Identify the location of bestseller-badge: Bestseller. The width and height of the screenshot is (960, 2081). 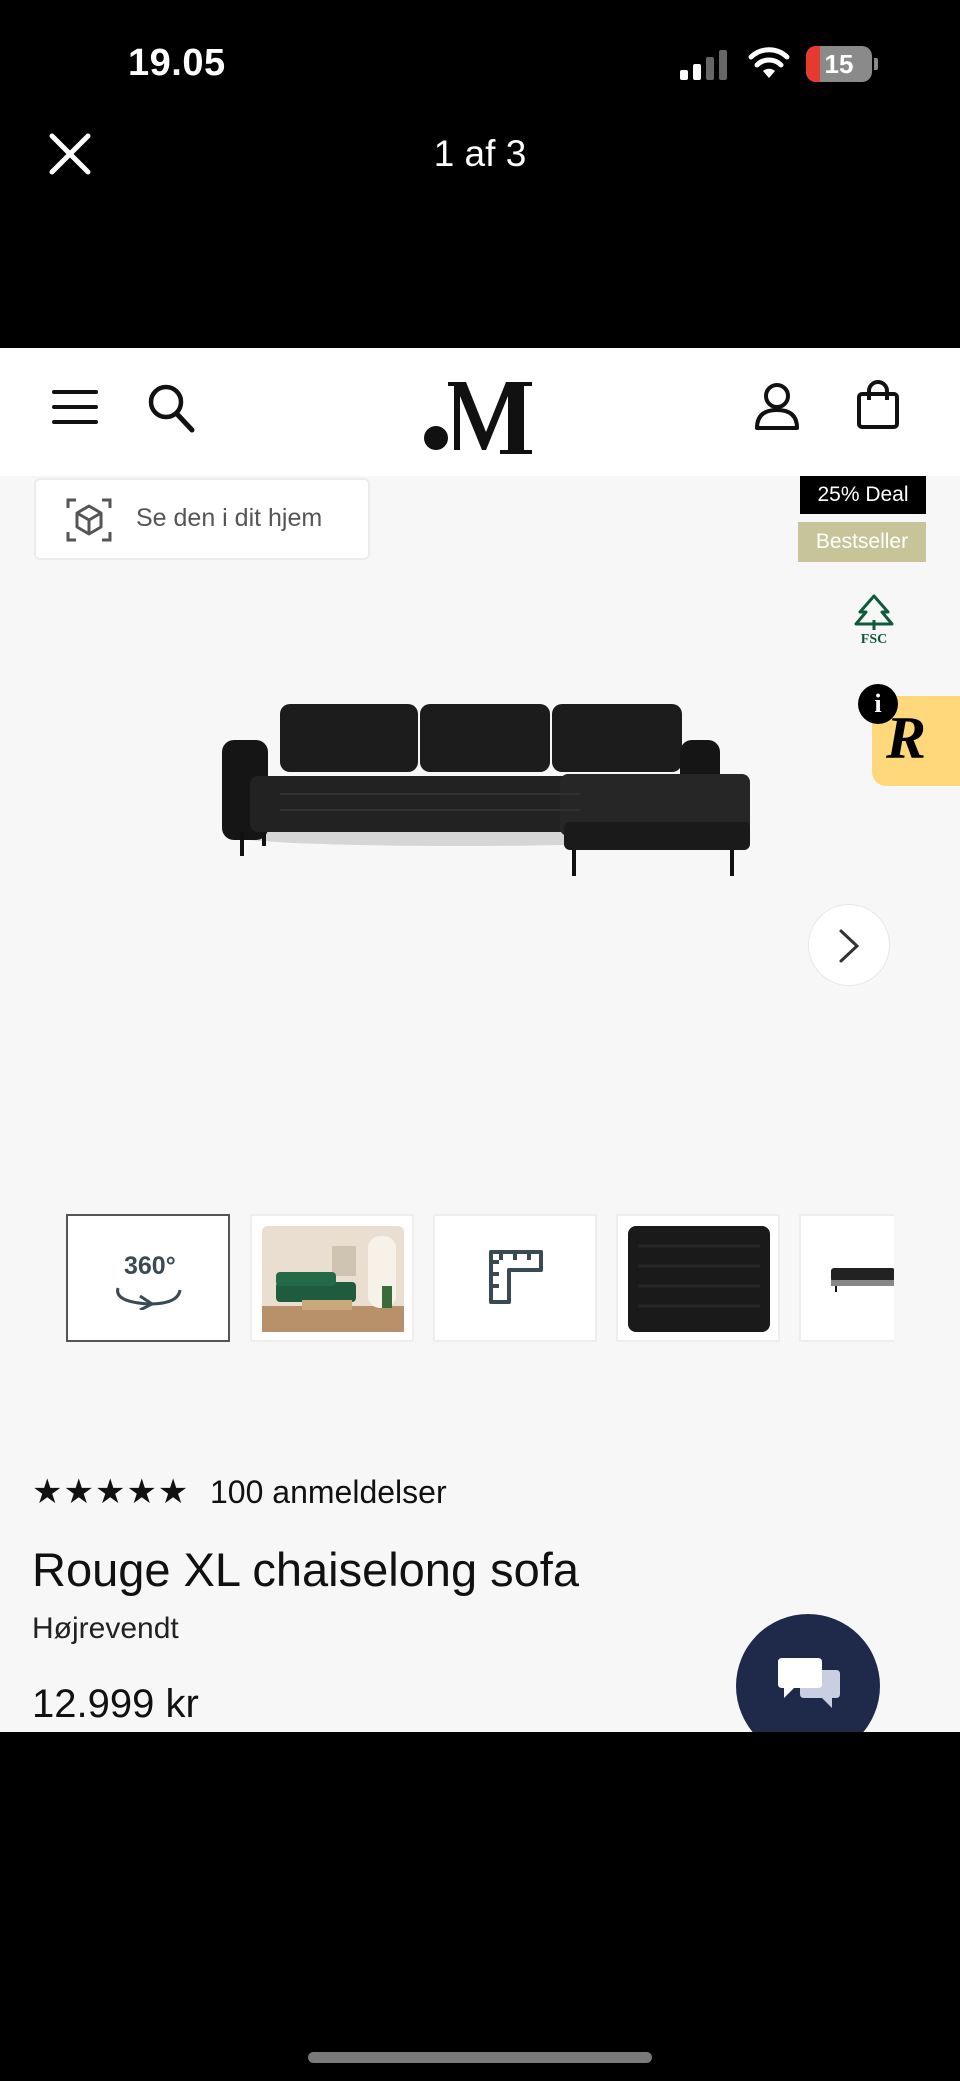
(862, 542).